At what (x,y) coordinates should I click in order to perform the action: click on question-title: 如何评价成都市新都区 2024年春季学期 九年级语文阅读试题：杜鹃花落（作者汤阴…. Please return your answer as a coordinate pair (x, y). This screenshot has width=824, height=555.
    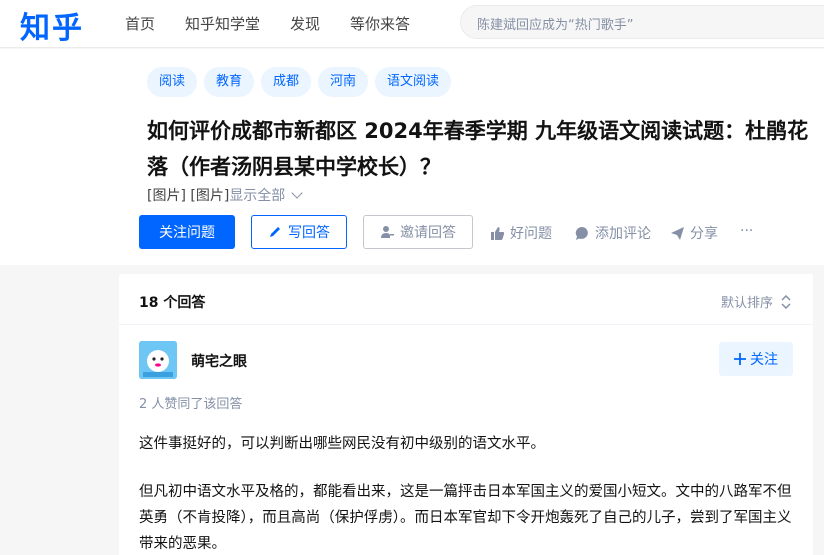
    Looking at the image, I should click on (478, 149).